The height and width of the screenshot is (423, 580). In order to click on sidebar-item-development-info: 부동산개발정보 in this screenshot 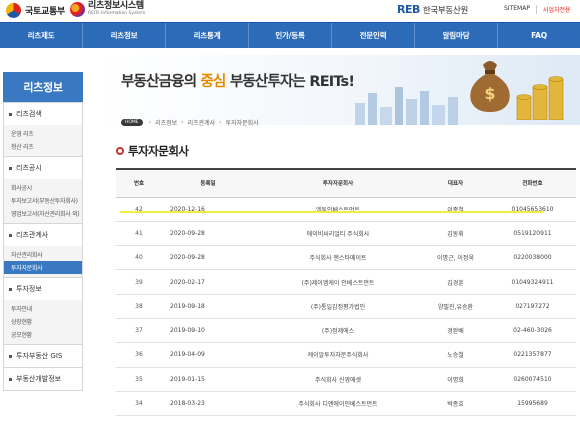, I will do `click(43, 378)`.